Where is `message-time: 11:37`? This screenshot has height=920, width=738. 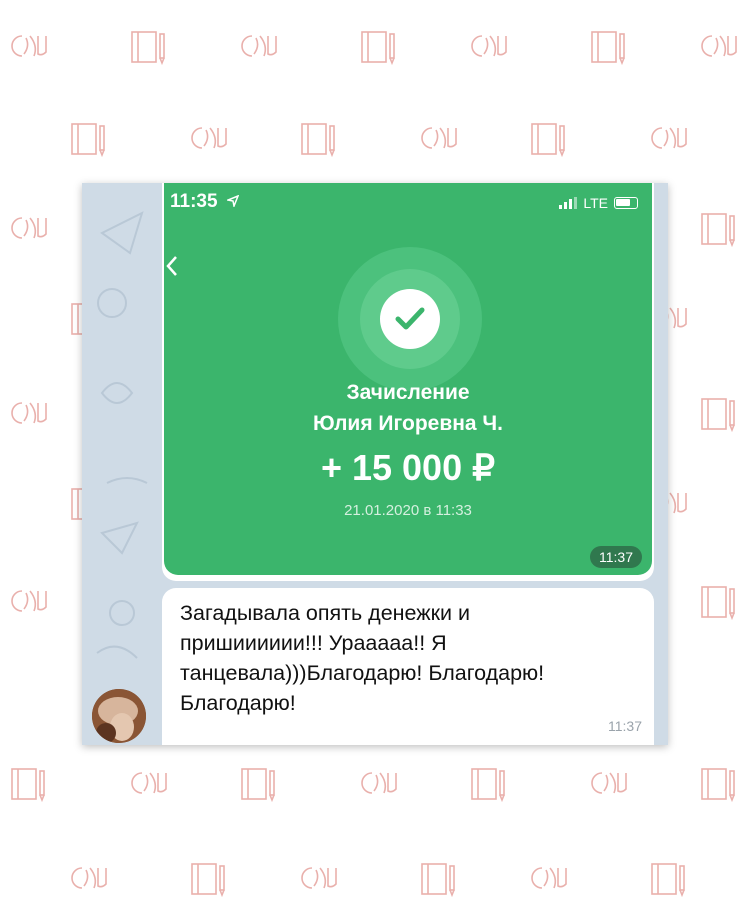 message-time: 11:37 is located at coordinates (625, 726).